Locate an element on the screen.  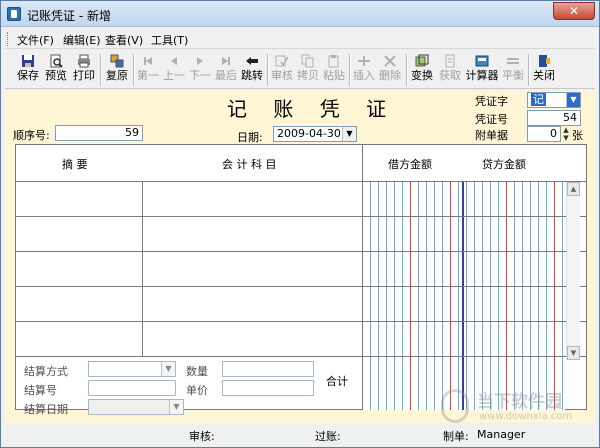
save-label: 保存 is located at coordinates (28, 75).